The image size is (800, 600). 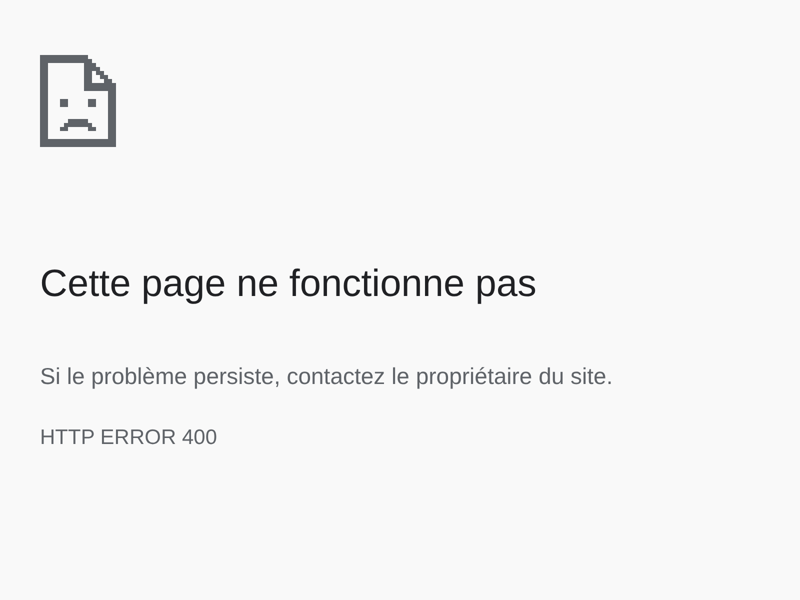 I want to click on error-code: HTTP ERROR 400, so click(x=129, y=438).